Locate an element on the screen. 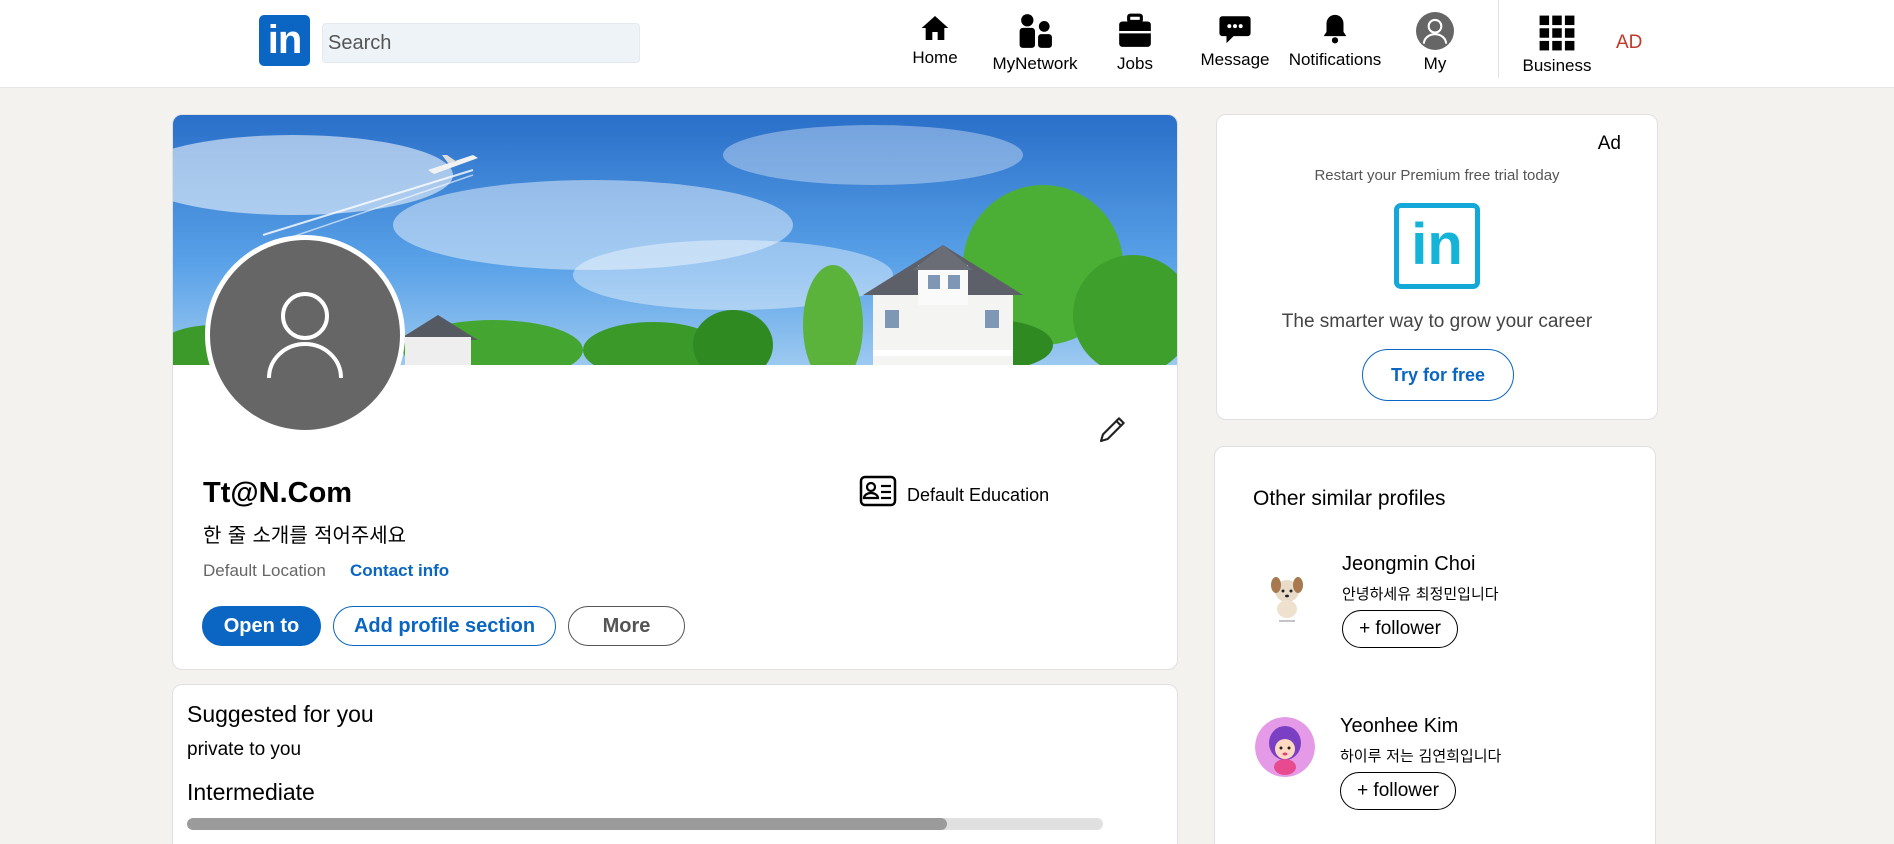  nav-message-label: Message is located at coordinates (1235, 59).